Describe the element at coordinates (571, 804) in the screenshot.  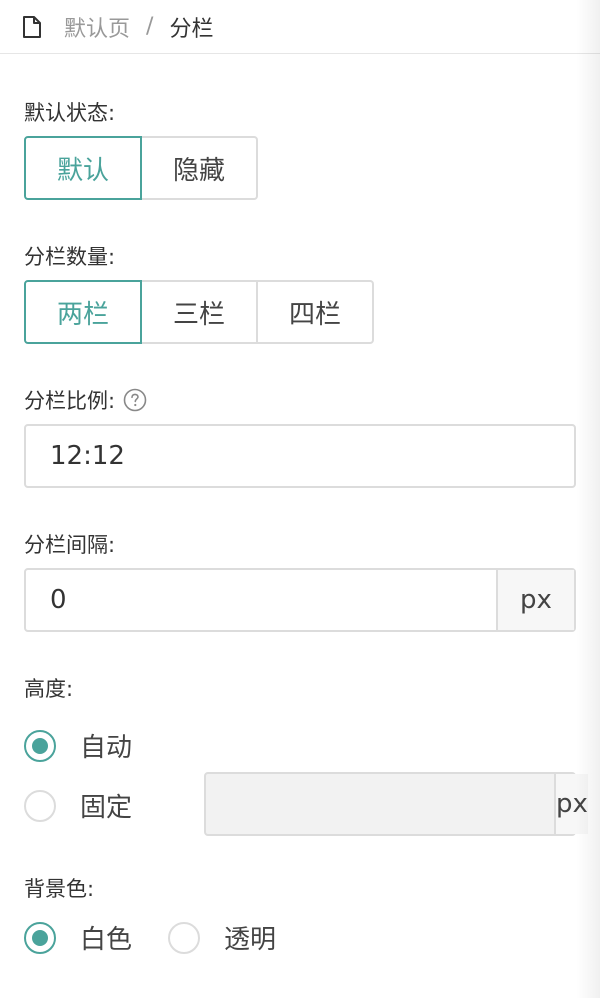
I see `height-unit: px` at that location.